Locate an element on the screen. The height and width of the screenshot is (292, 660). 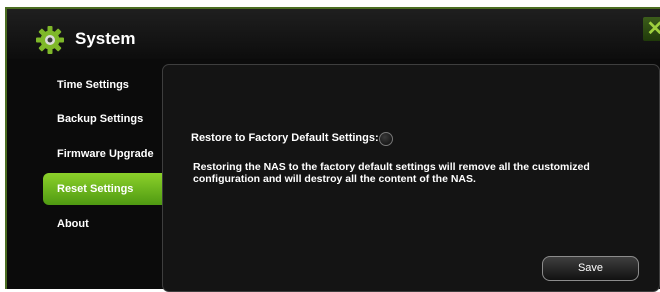
restore-radio is located at coordinates (386, 139).